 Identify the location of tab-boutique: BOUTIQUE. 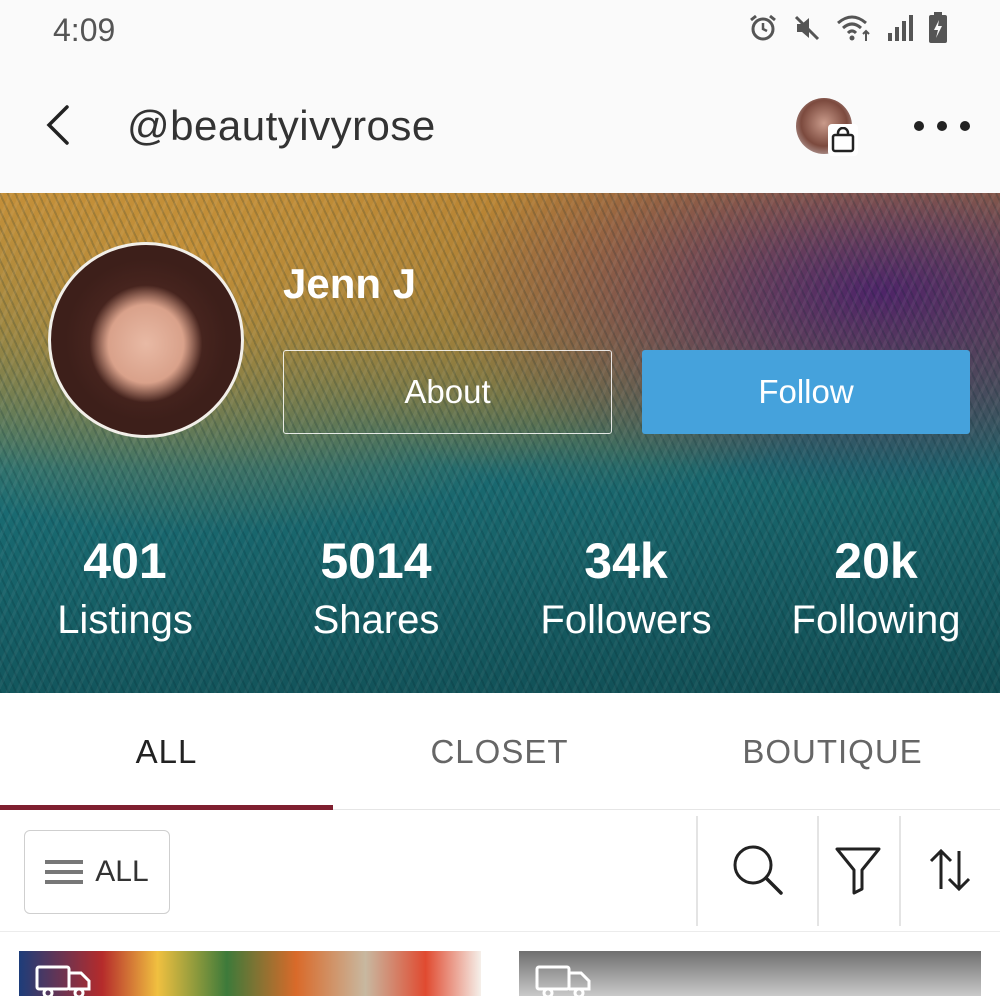
(832, 751).